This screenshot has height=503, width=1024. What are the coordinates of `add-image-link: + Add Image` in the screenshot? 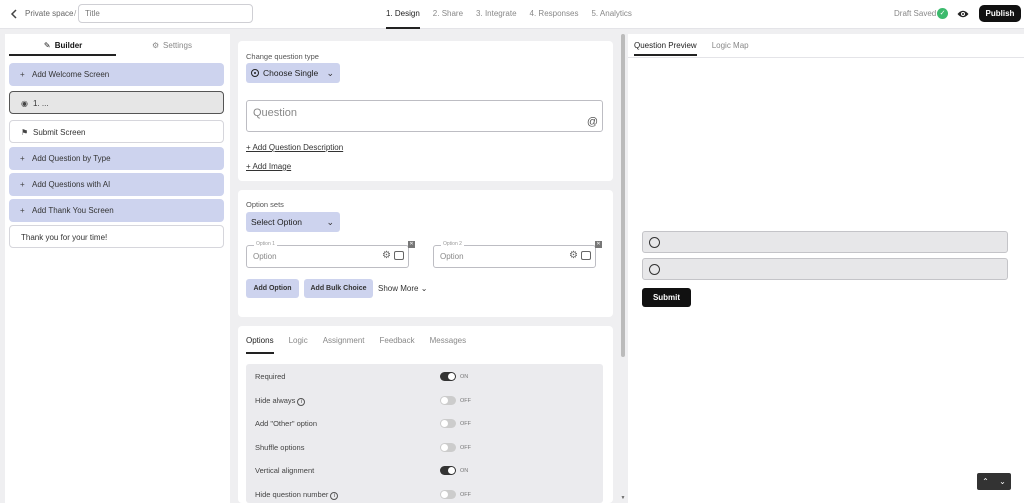 It's located at (268, 166).